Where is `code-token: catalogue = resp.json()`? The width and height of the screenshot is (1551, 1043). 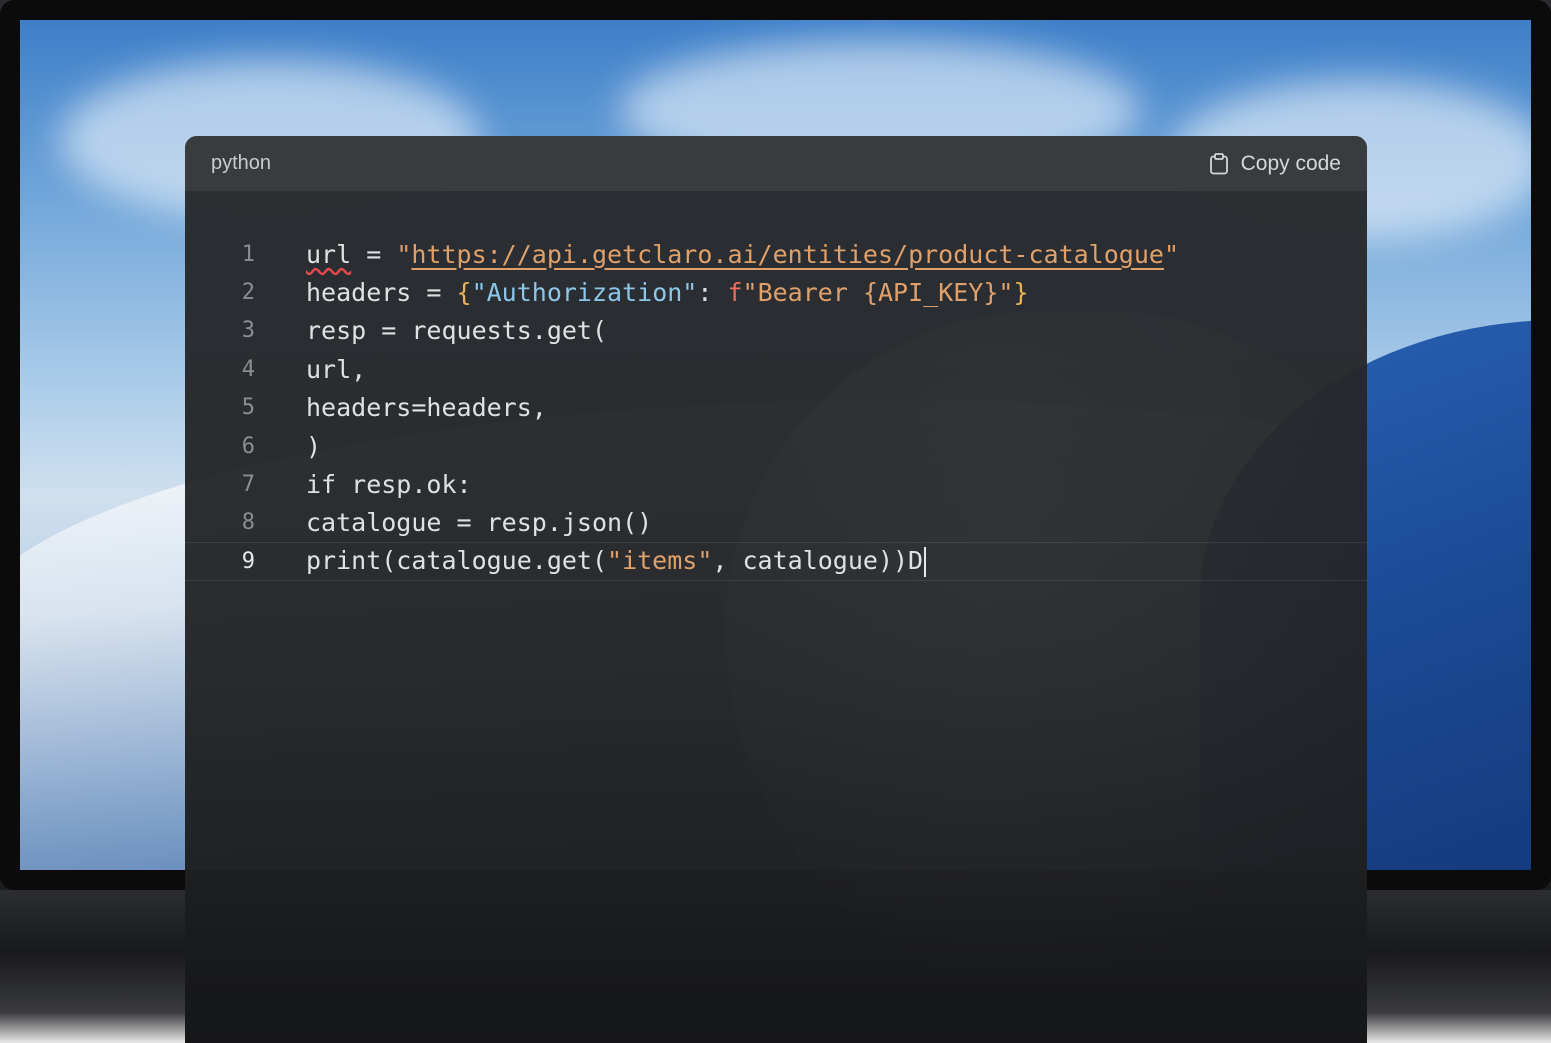 code-token: catalogue = resp.json() is located at coordinates (479, 523).